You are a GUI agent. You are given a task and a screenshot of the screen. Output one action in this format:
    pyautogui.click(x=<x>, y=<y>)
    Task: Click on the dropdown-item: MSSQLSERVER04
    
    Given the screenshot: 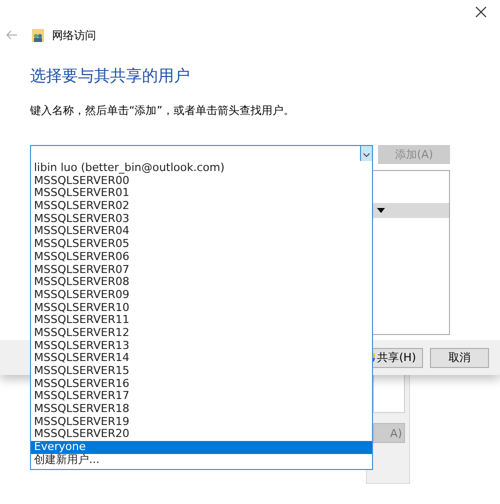 What is the action you would take?
    pyautogui.click(x=201, y=231)
    